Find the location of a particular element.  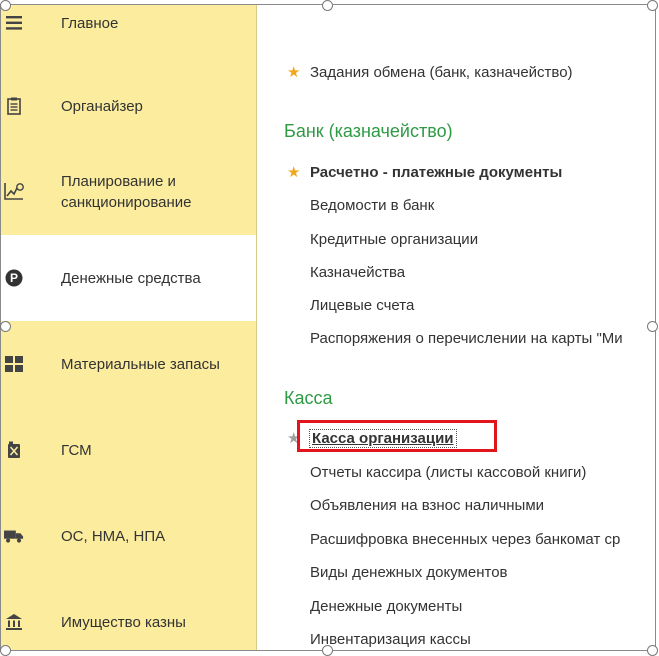

sidebar-item-treasury-property: Имущество казны is located at coordinates (128, 623).